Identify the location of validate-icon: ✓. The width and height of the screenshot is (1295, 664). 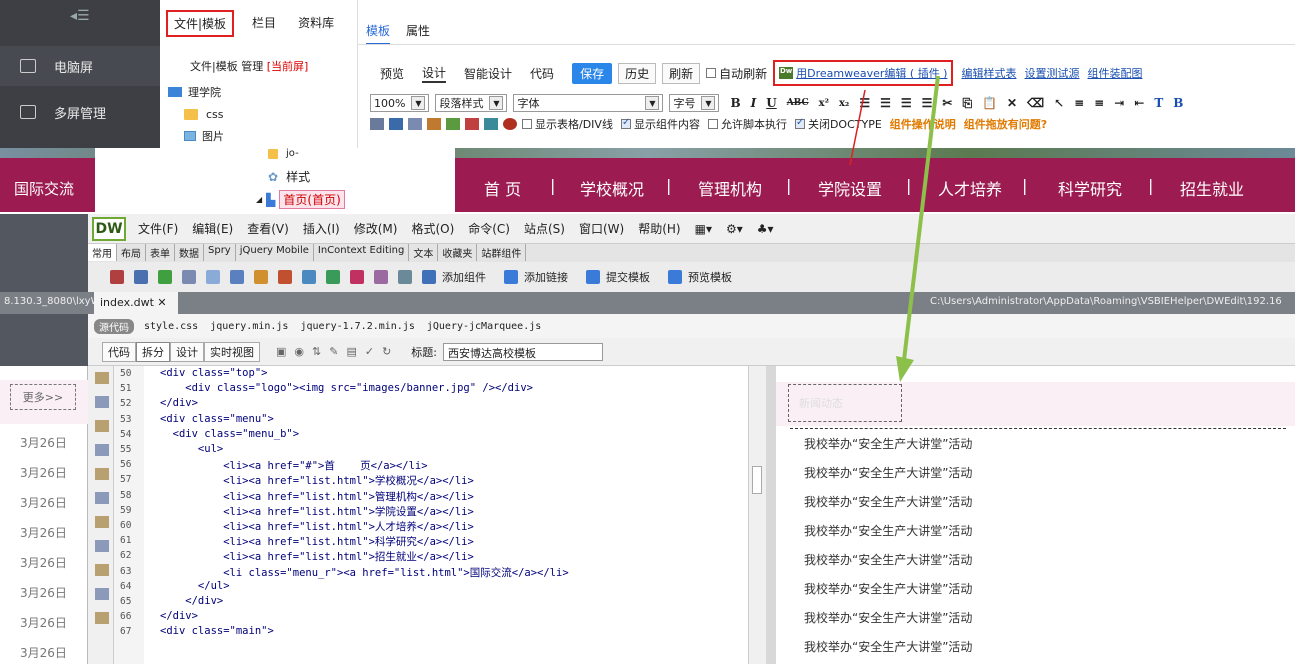
(369, 351).